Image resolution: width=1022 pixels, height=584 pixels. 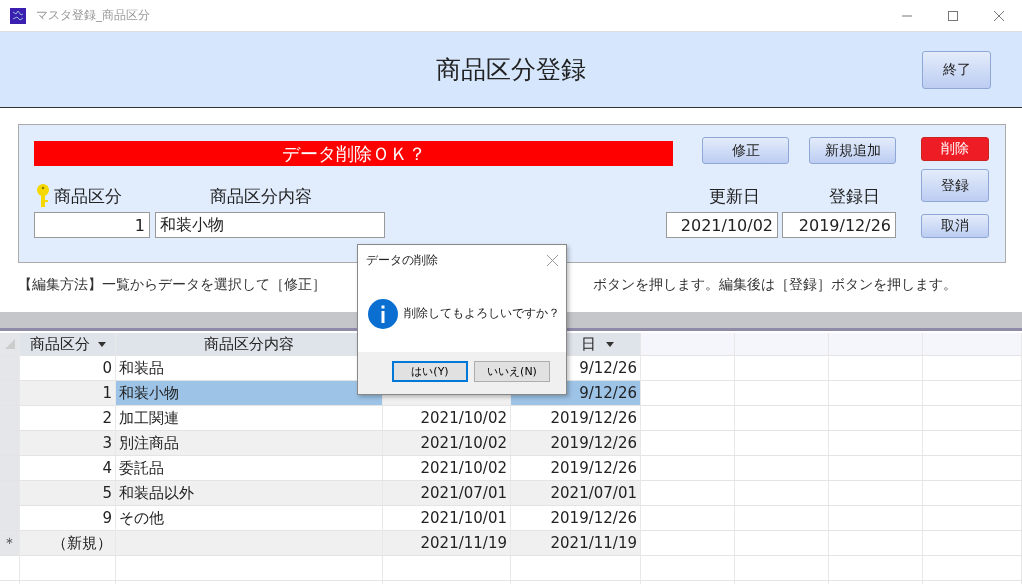 I want to click on dialog-button: いいえ(N), so click(x=512, y=371).